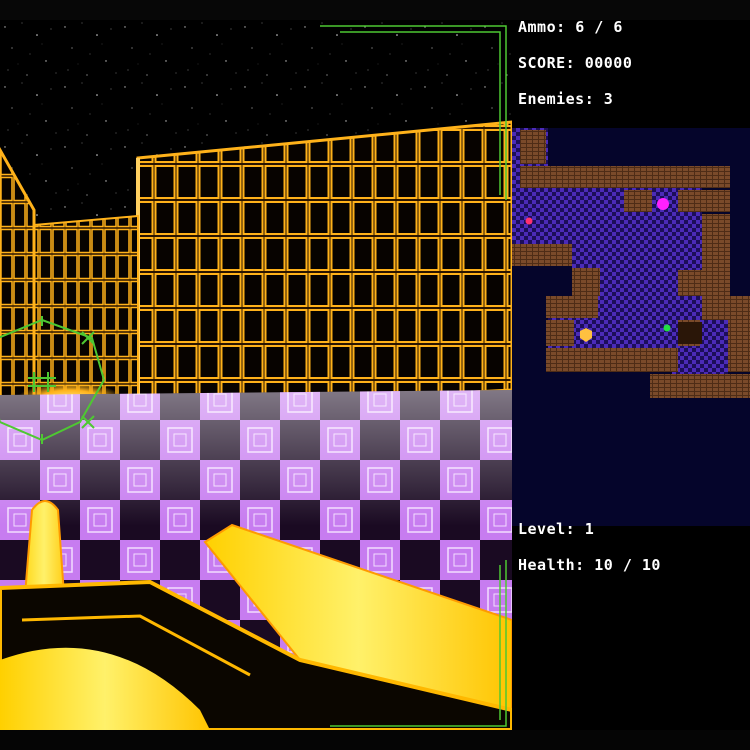  What do you see at coordinates (547, 63) in the screenshot?
I see `score-label: SCORE:` at bounding box center [547, 63].